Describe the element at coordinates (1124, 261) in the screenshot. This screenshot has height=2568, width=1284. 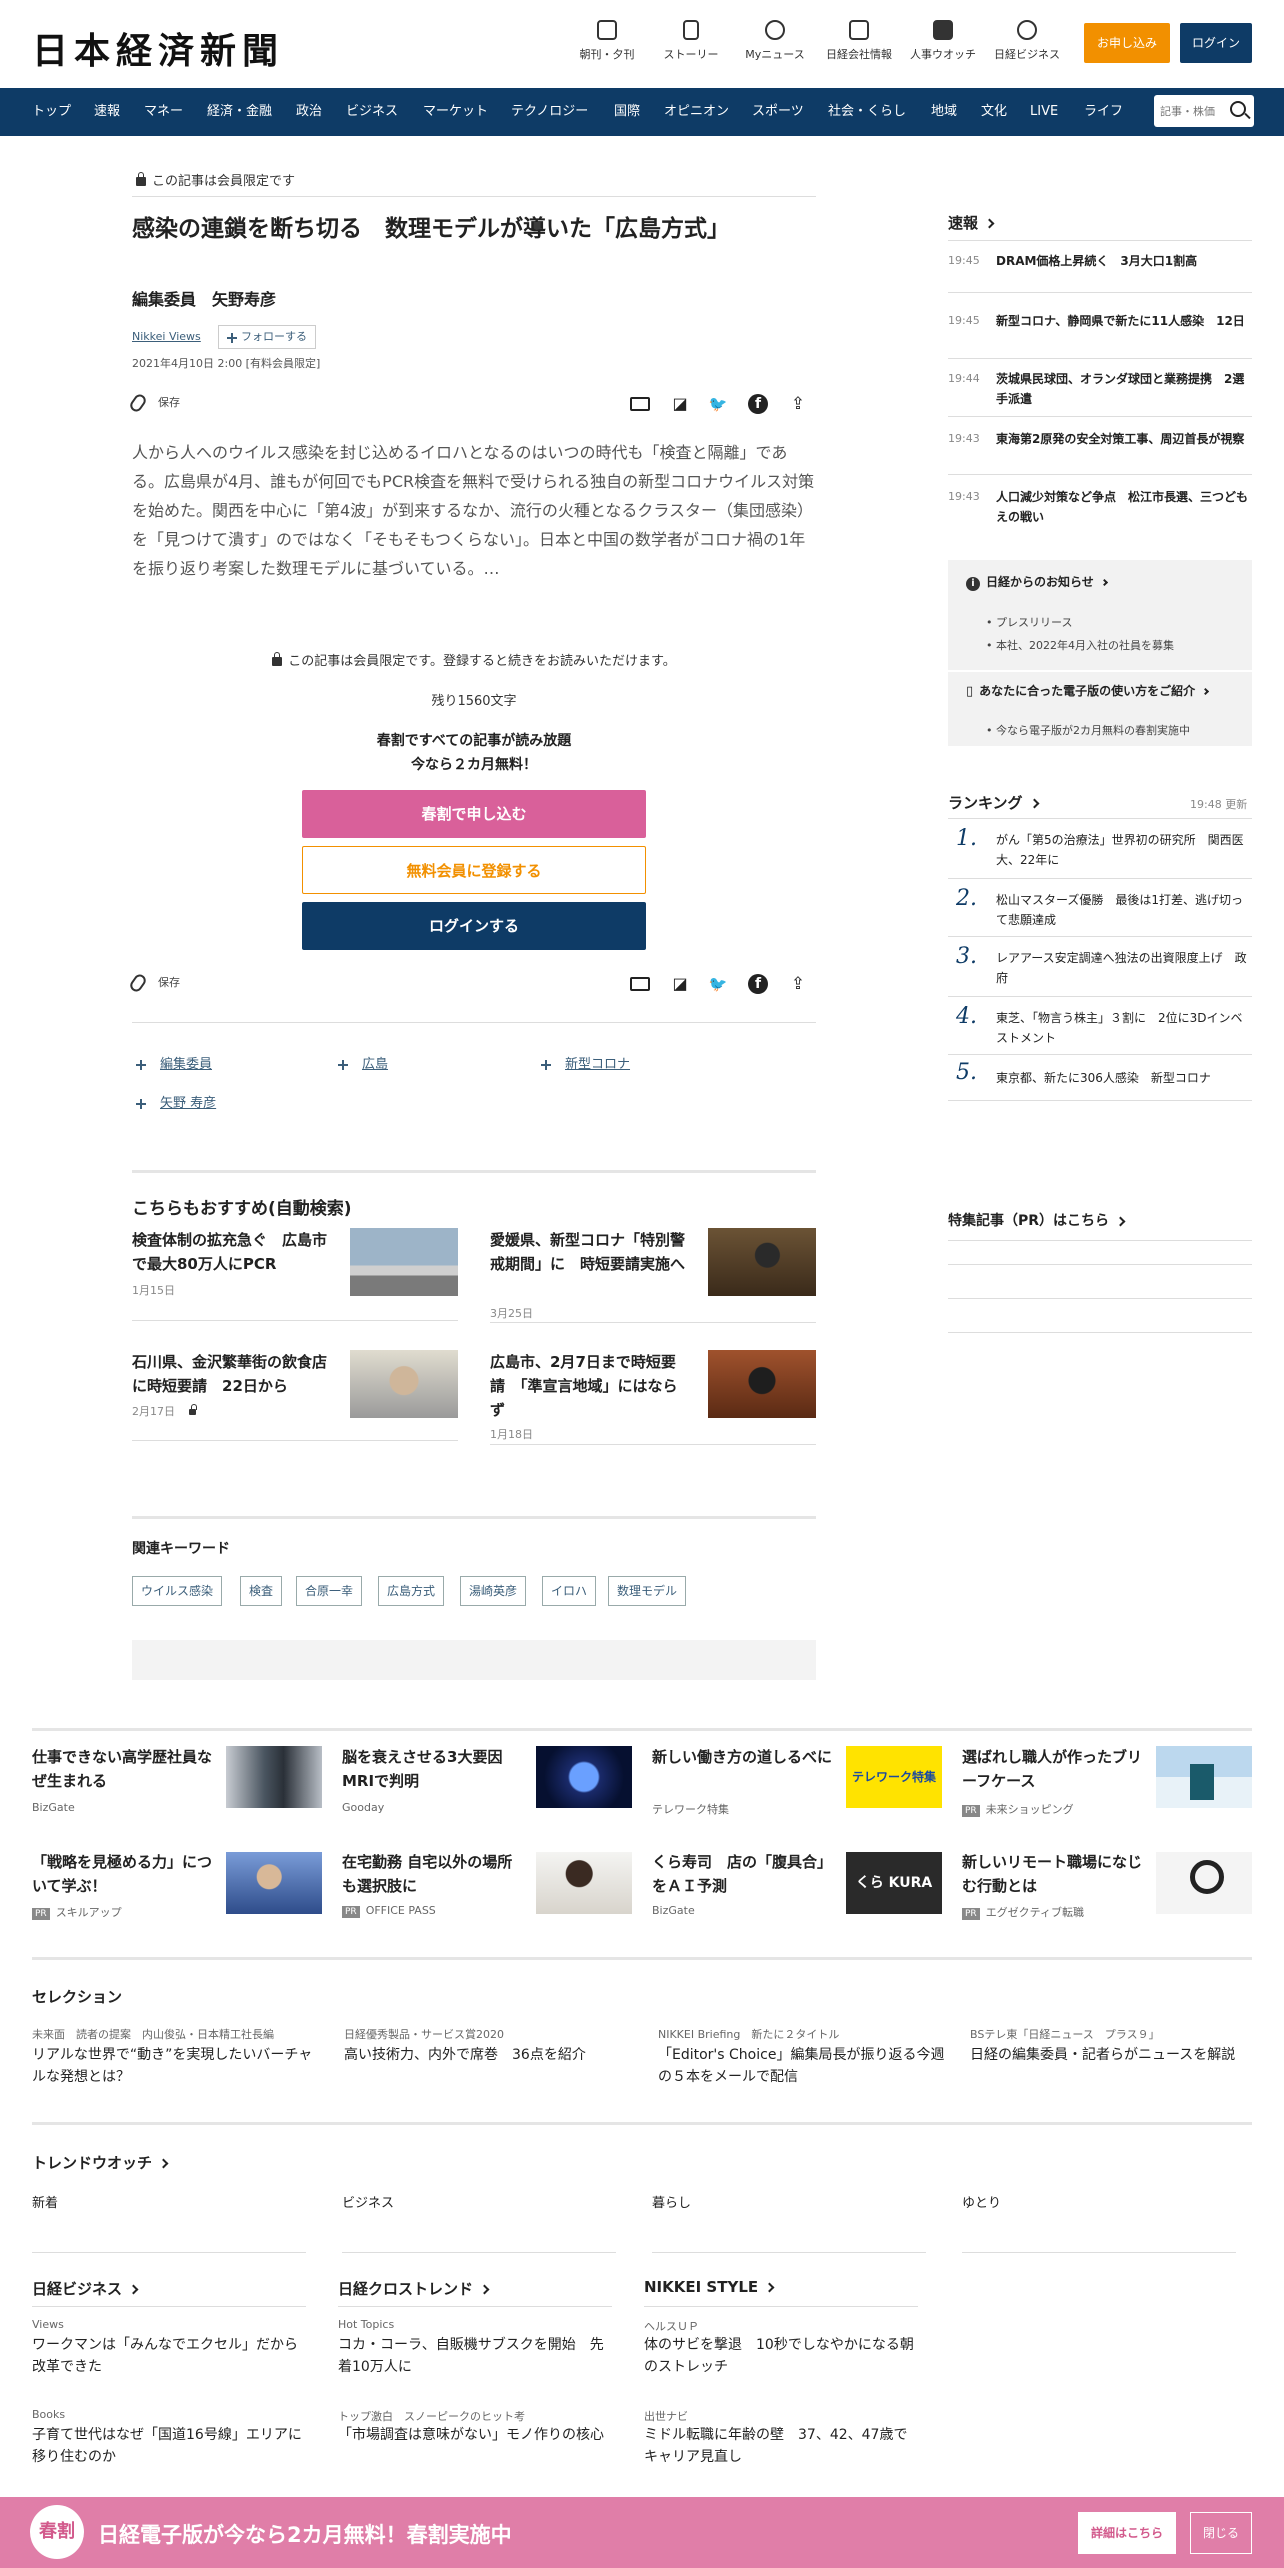
I see `breaking-title: DRAM価格上昇続く 3月大口1割高` at that location.